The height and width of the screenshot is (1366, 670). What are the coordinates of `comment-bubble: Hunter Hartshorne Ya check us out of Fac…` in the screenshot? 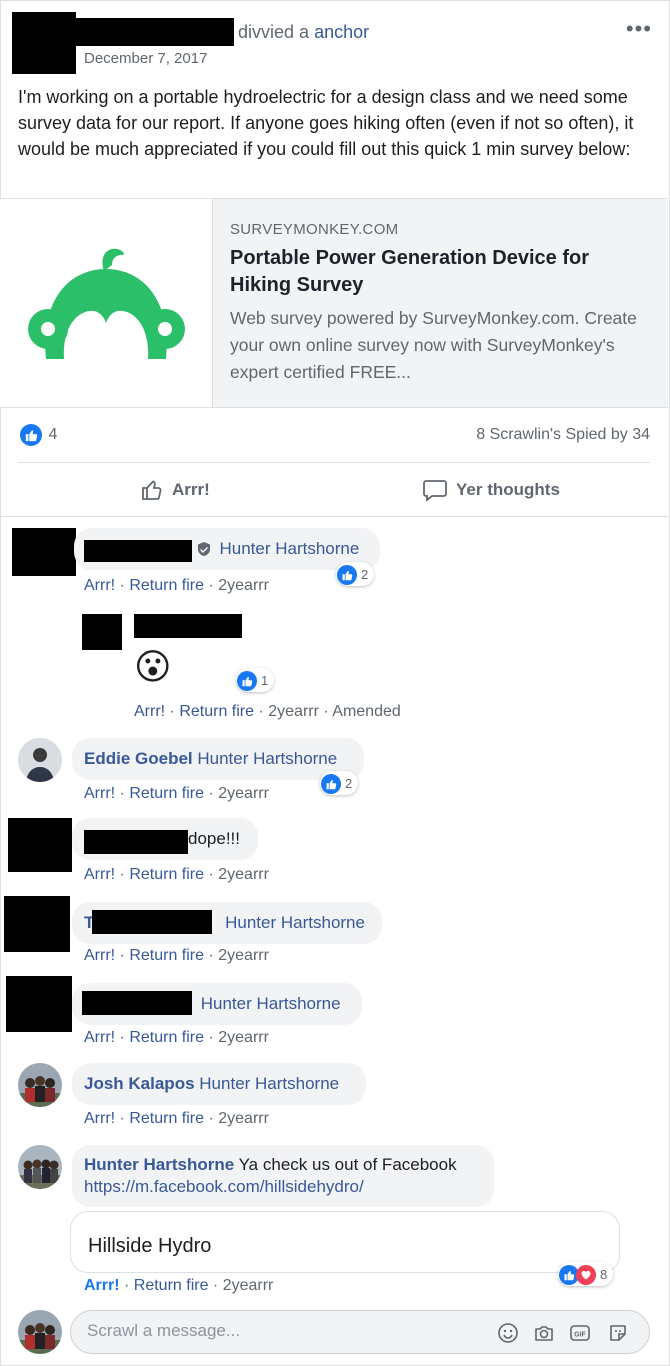 It's located at (283, 1176).